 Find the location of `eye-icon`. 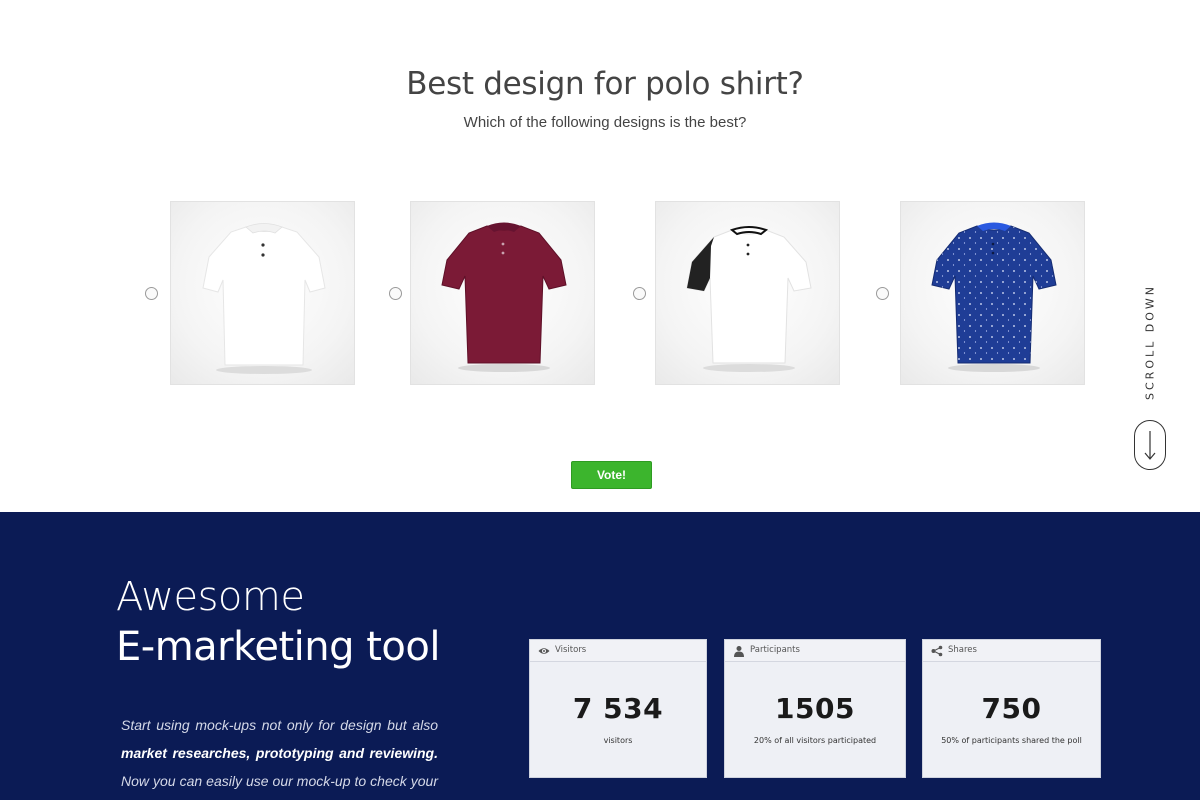

eye-icon is located at coordinates (544, 651).